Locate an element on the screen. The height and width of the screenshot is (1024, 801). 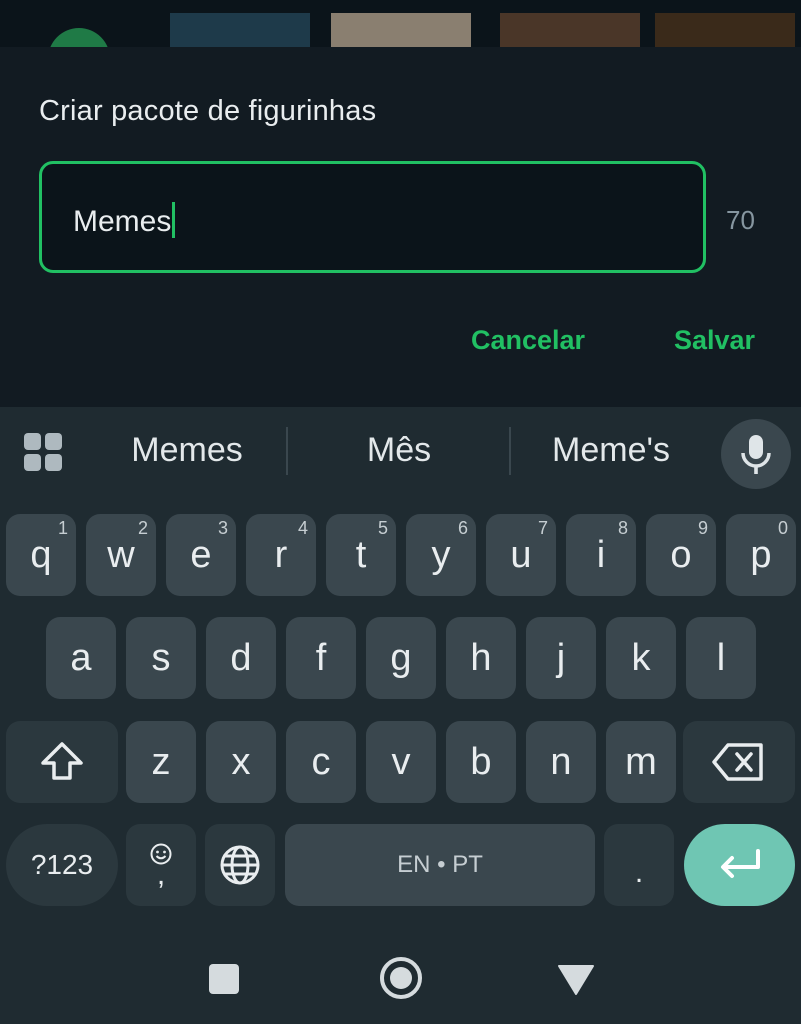
key-b: b is located at coordinates (481, 762).